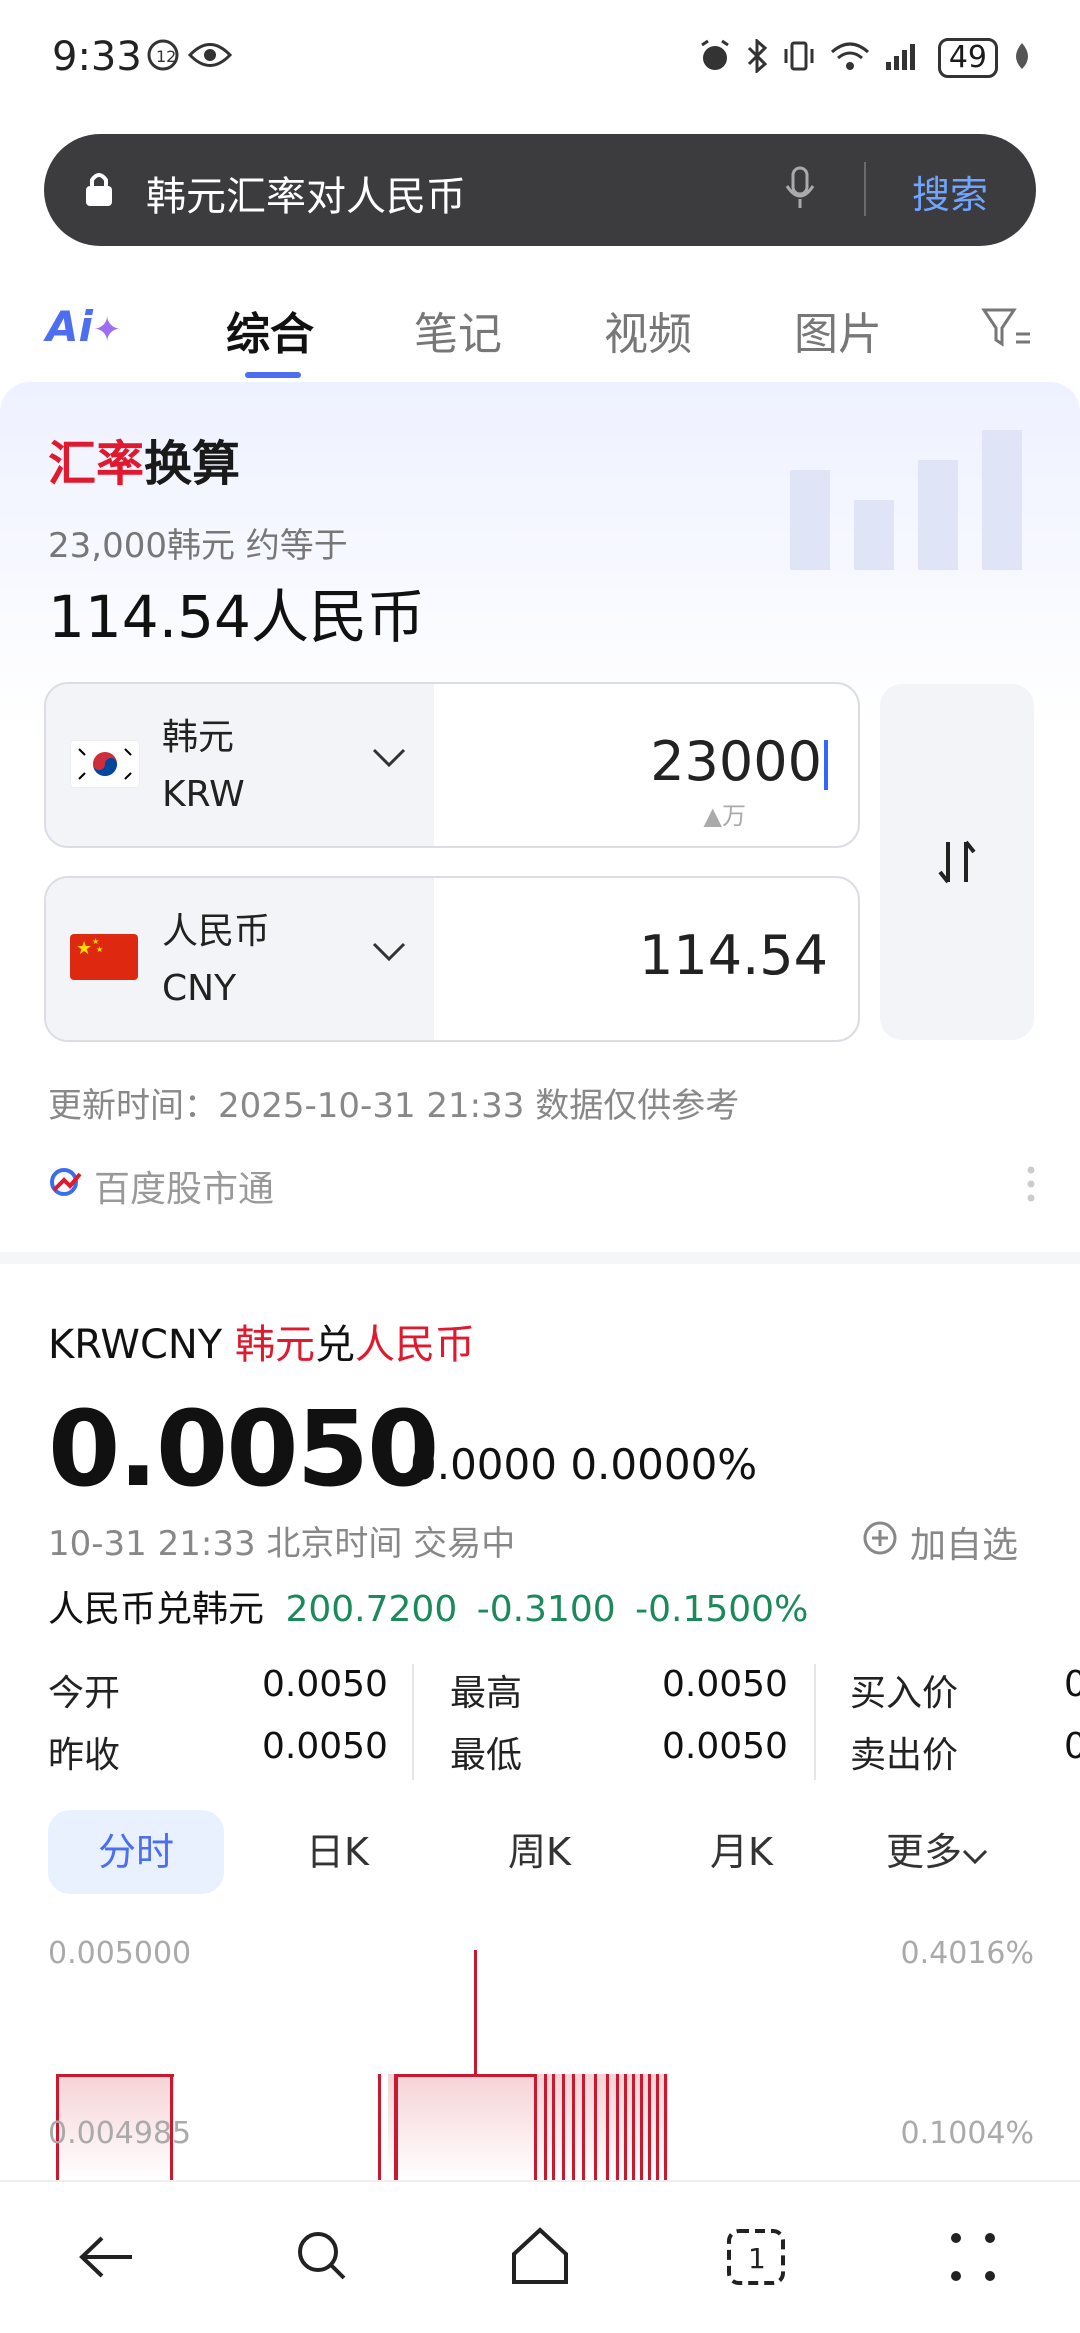  I want to click on svg-text: 1, so click(757, 2258).